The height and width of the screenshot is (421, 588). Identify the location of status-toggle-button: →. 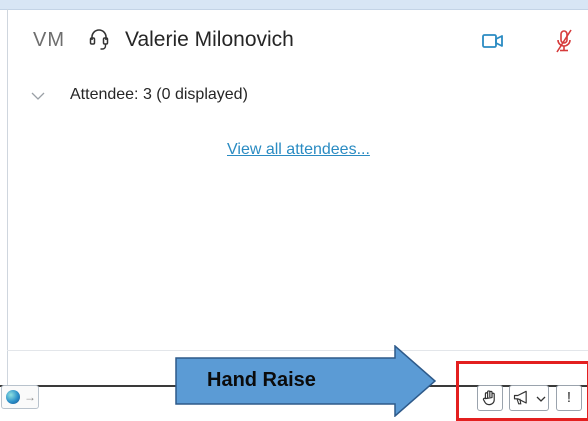
(20, 397).